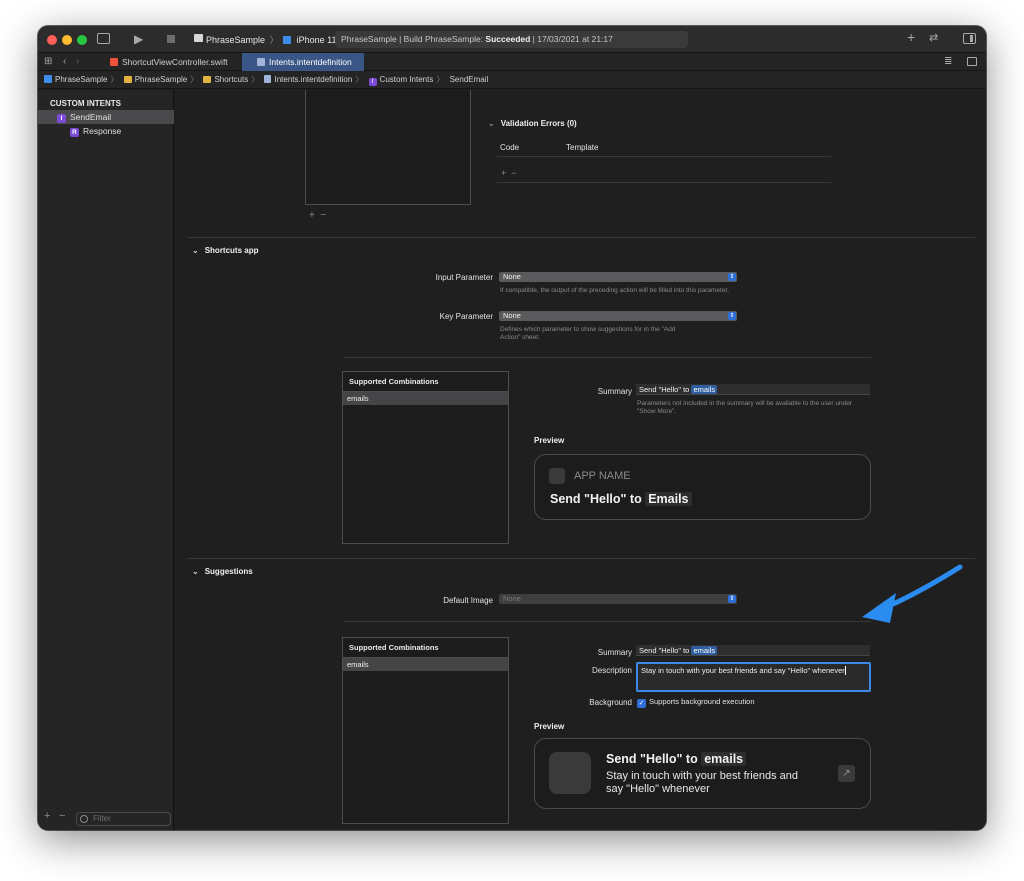  Describe the element at coordinates (618, 316) in the screenshot. I see `key-parameter-popup: None ⇕` at that location.